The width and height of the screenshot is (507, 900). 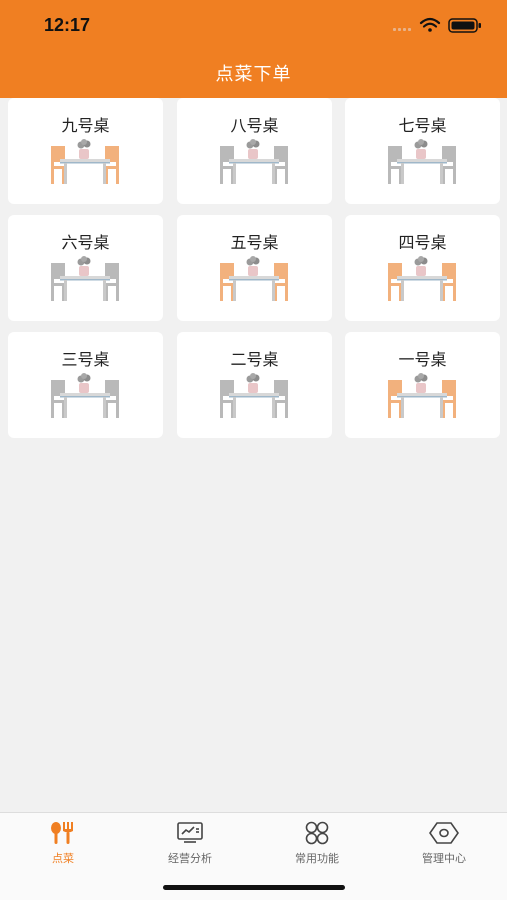 What do you see at coordinates (253, 26) in the screenshot?
I see `status-bar: 12:17` at bounding box center [253, 26].